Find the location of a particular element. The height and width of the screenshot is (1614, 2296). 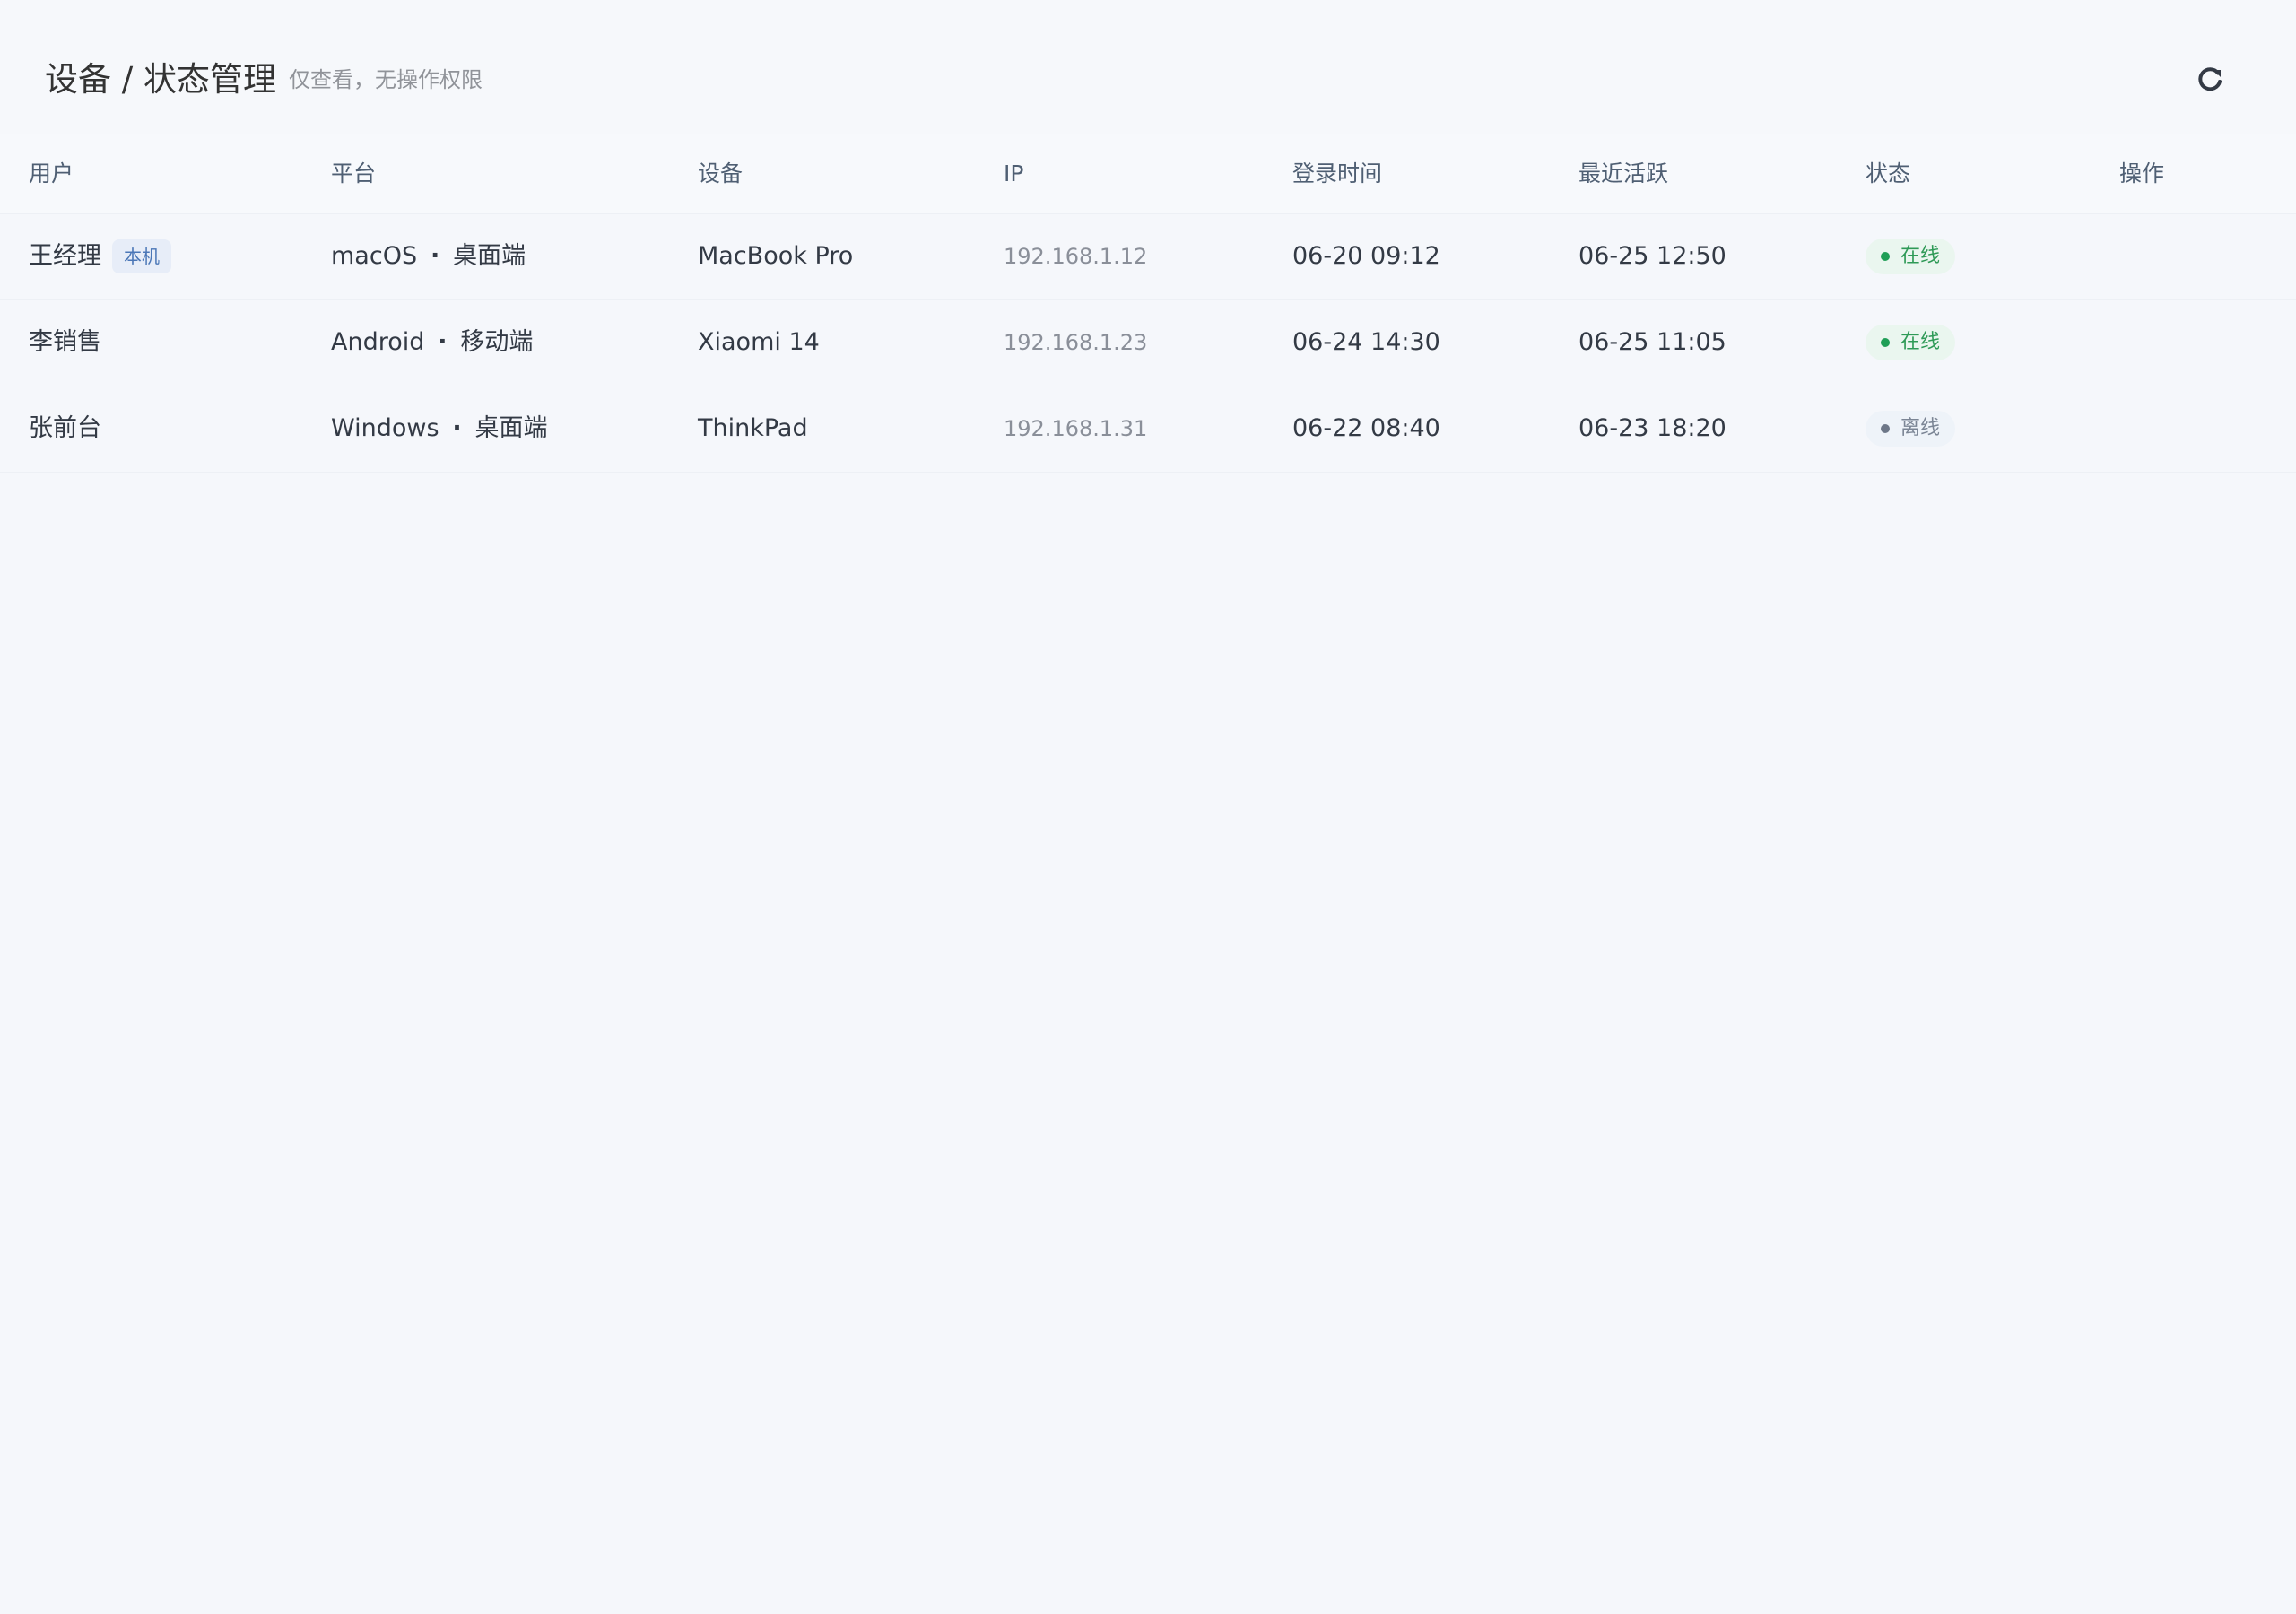

platform-cell: Windows · 桌面端 is located at coordinates (439, 428).